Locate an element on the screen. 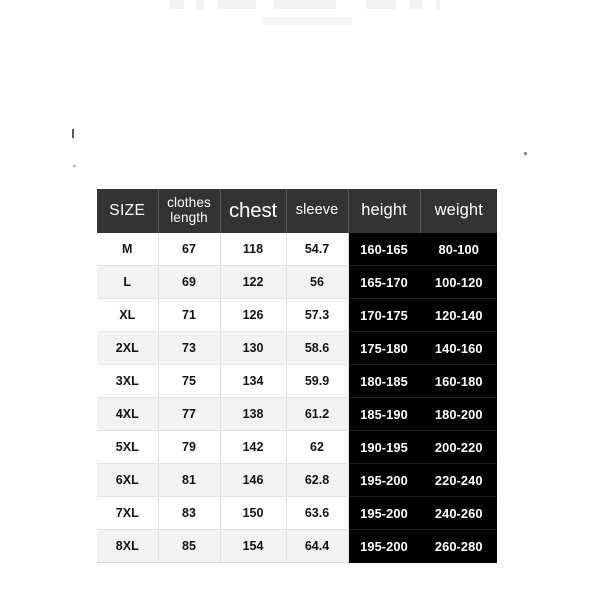 Image resolution: width=600 pixels, height=600 pixels. cell-size: L is located at coordinates (128, 282).